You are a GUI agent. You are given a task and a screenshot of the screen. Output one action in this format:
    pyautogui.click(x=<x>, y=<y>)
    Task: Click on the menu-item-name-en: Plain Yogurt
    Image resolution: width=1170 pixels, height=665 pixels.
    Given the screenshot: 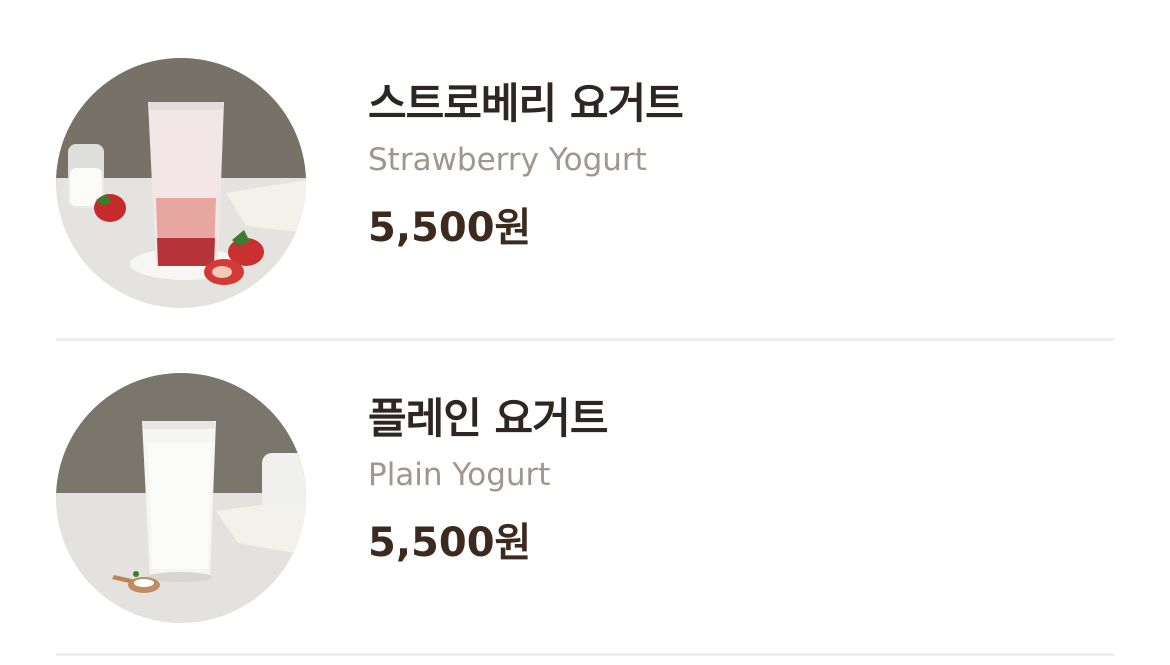 What is the action you would take?
    pyautogui.click(x=459, y=475)
    